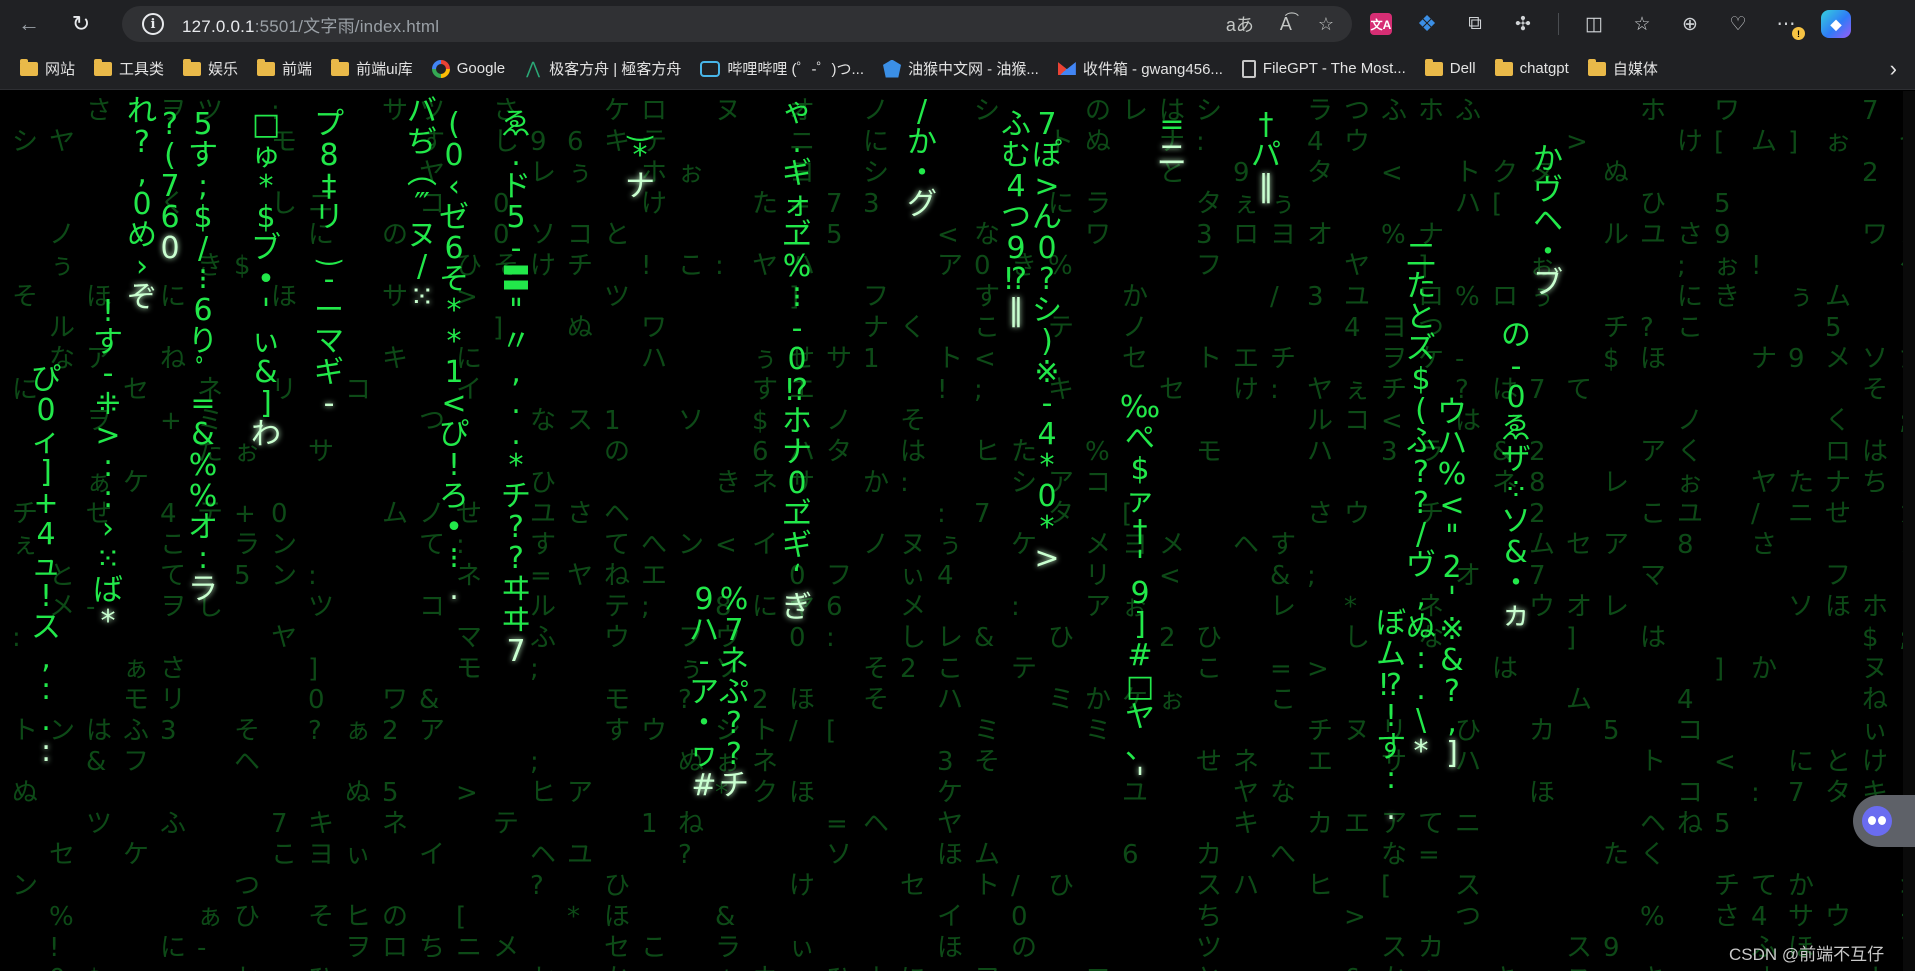  Describe the element at coordinates (1475, 24) in the screenshot. I see `collections-icon: ⧉` at that location.